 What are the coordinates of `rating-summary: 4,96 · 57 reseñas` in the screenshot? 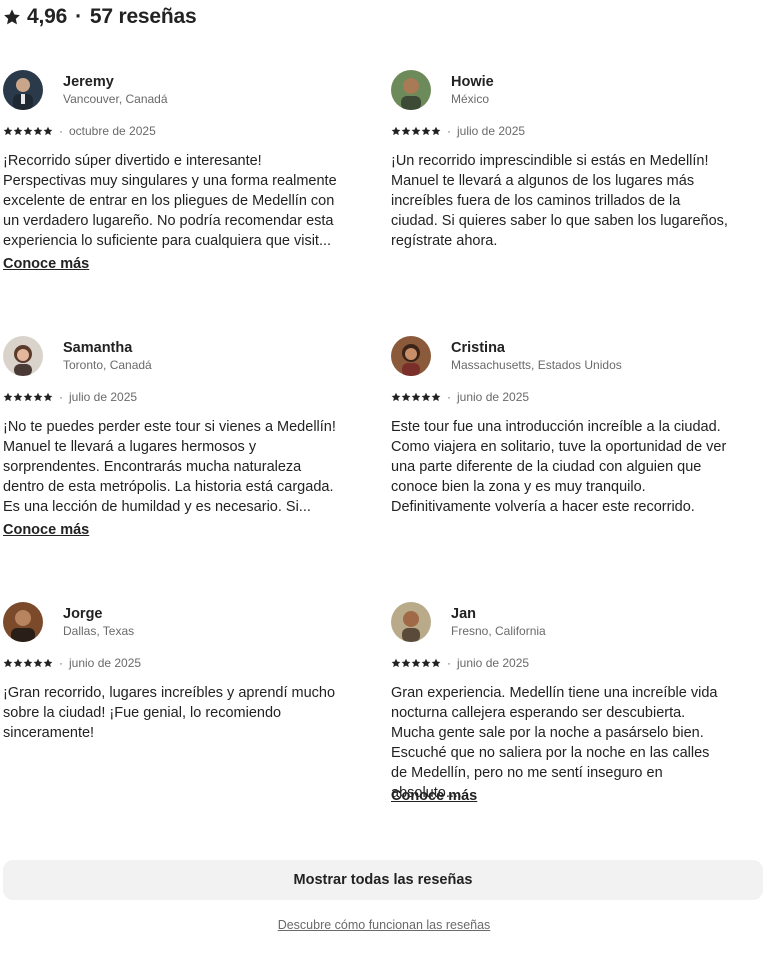 It's located at (100, 17).